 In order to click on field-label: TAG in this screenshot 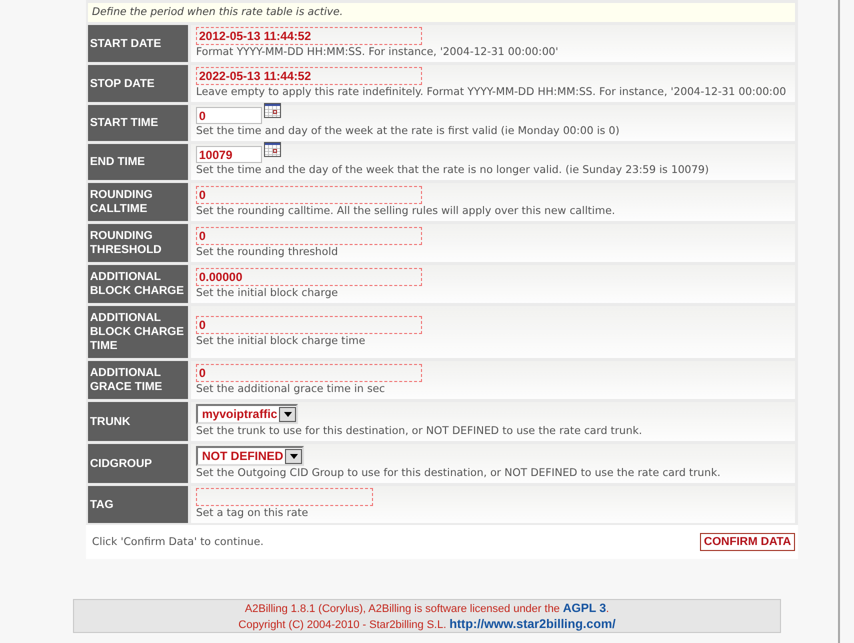, I will do `click(138, 504)`.